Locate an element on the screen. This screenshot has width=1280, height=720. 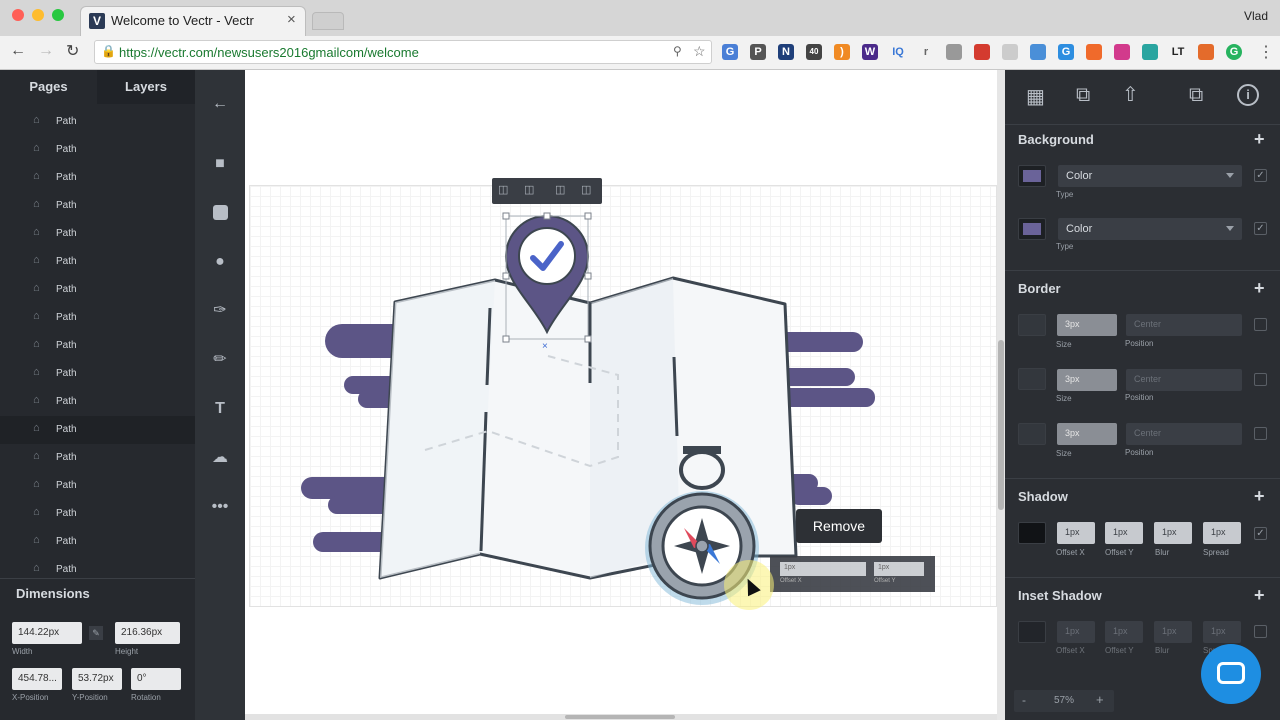
background-enabled-checkbox-2: ✓ is located at coordinates (1260, 228).